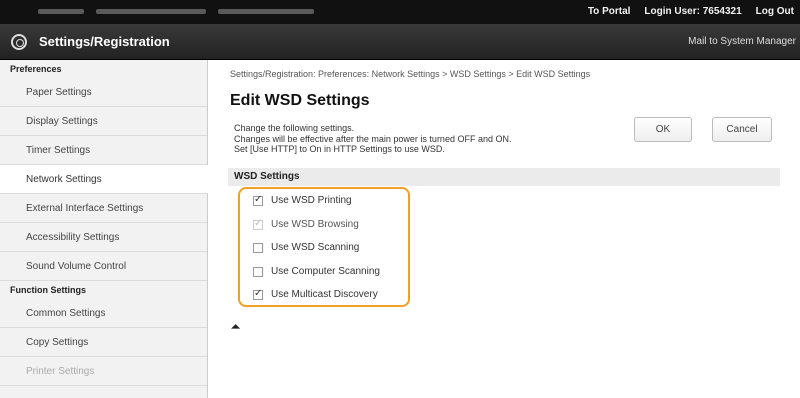  Describe the element at coordinates (294, 128) in the screenshot. I see `description-line: Change the following settings.` at that location.